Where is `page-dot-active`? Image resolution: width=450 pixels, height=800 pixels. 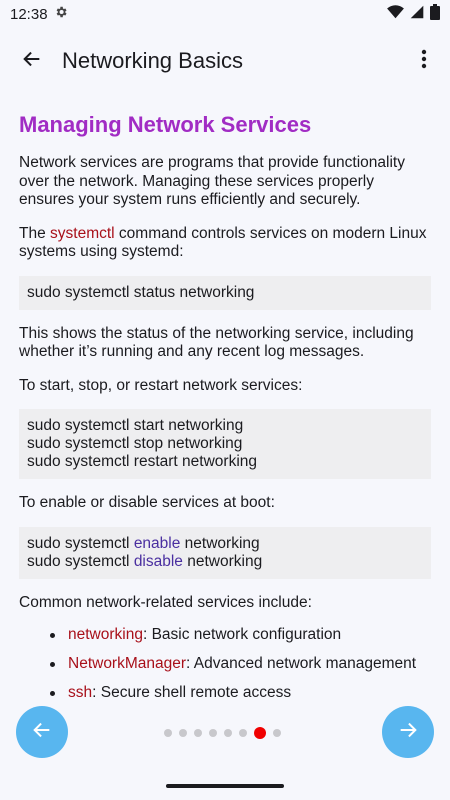
page-dot-active is located at coordinates (260, 733).